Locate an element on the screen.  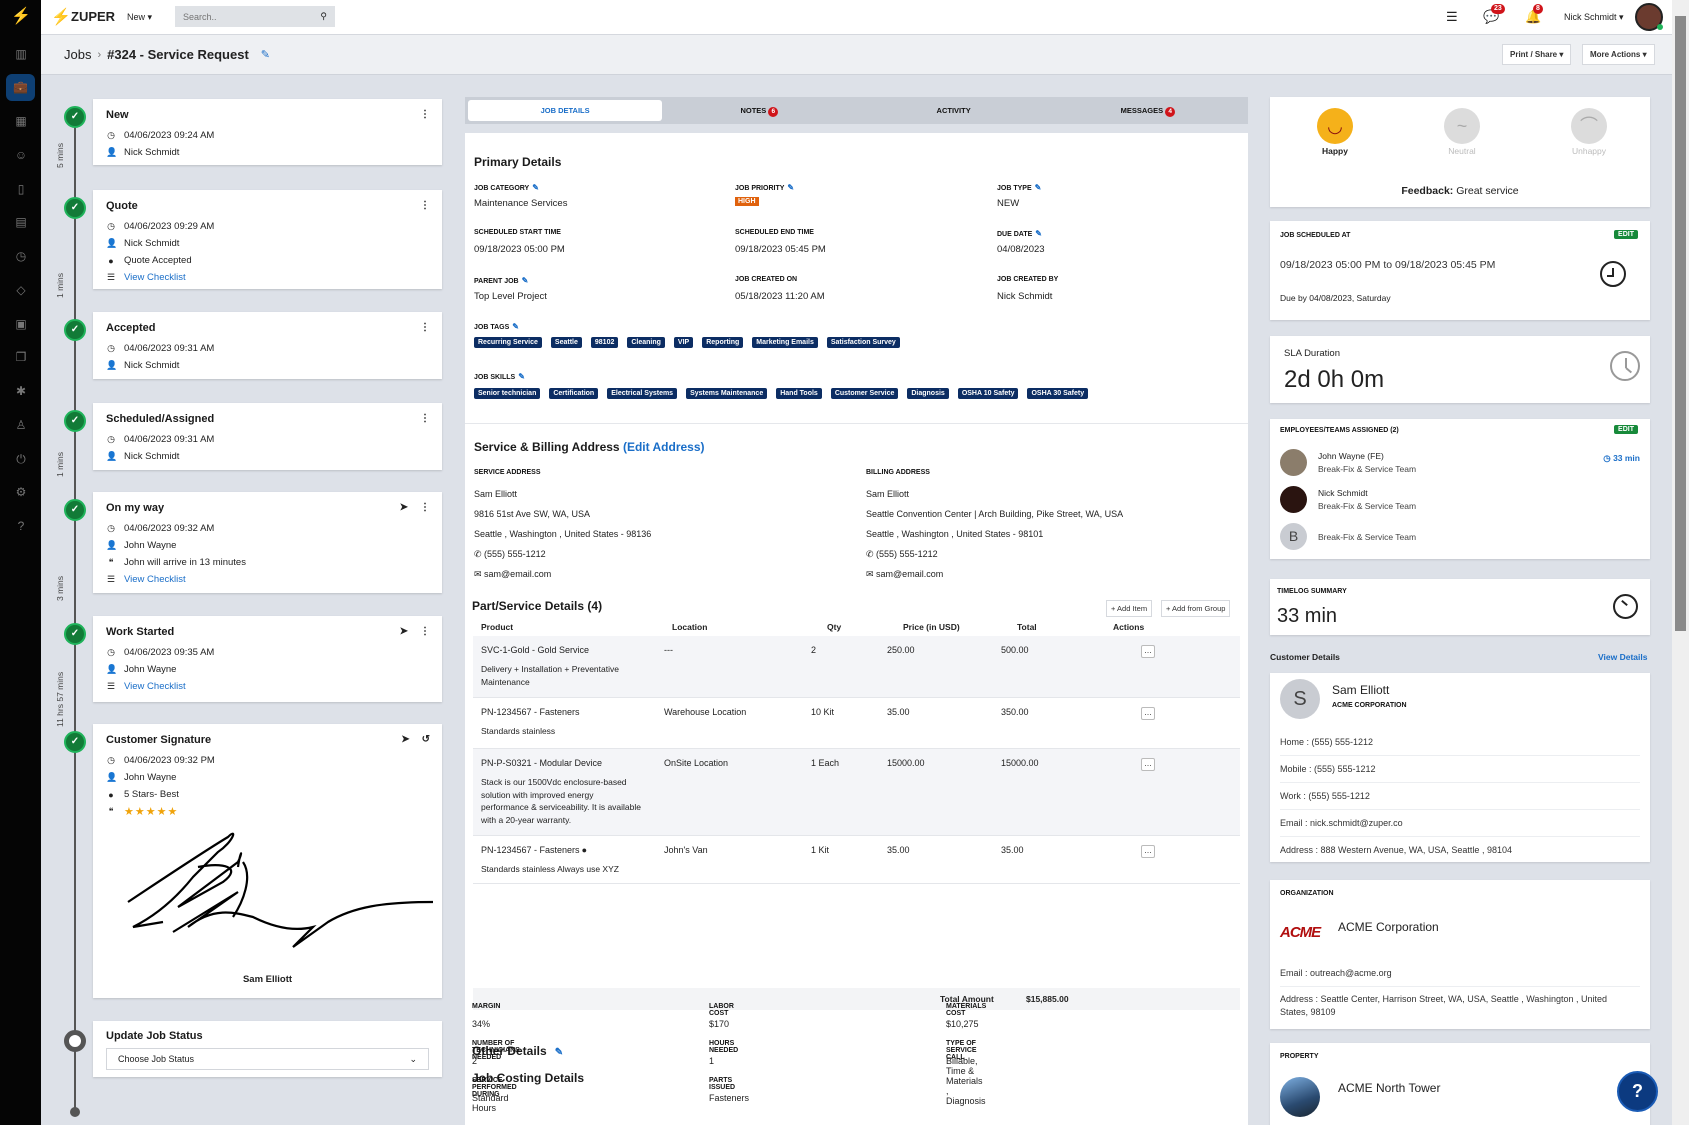
list-view-icon: ☰ is located at coordinates (1452, 17).